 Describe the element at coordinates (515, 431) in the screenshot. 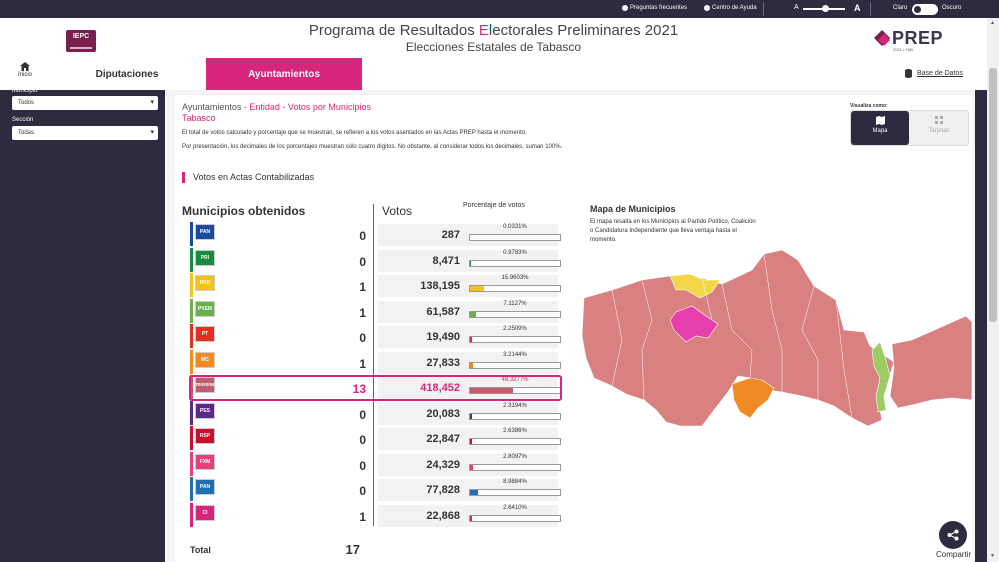

I see `vote-percentage: 2.6386%` at that location.